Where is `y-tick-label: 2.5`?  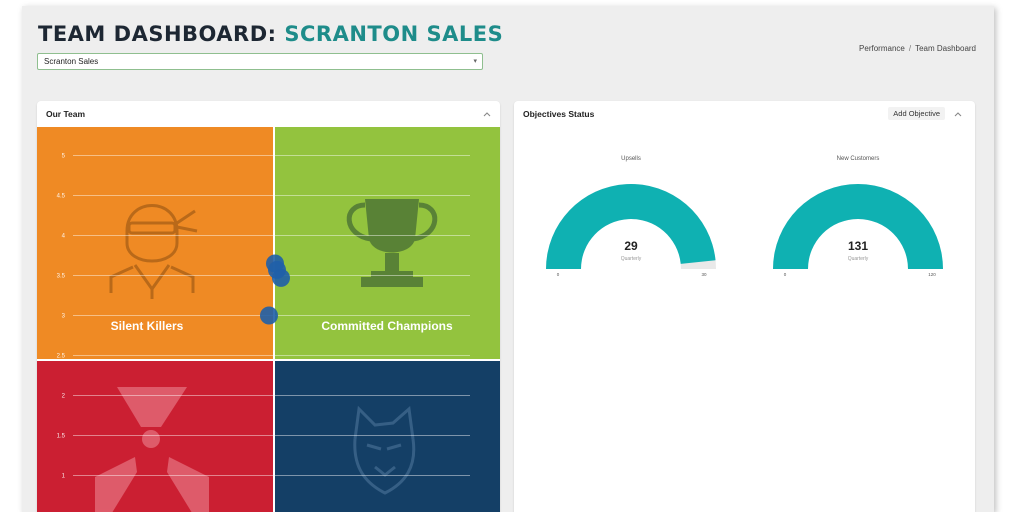
y-tick-label: 2.5 is located at coordinates (61, 357).